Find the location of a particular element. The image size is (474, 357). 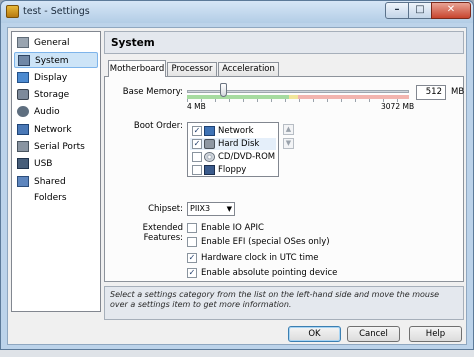

sidebar-item-label: Audio is located at coordinates (47, 112).